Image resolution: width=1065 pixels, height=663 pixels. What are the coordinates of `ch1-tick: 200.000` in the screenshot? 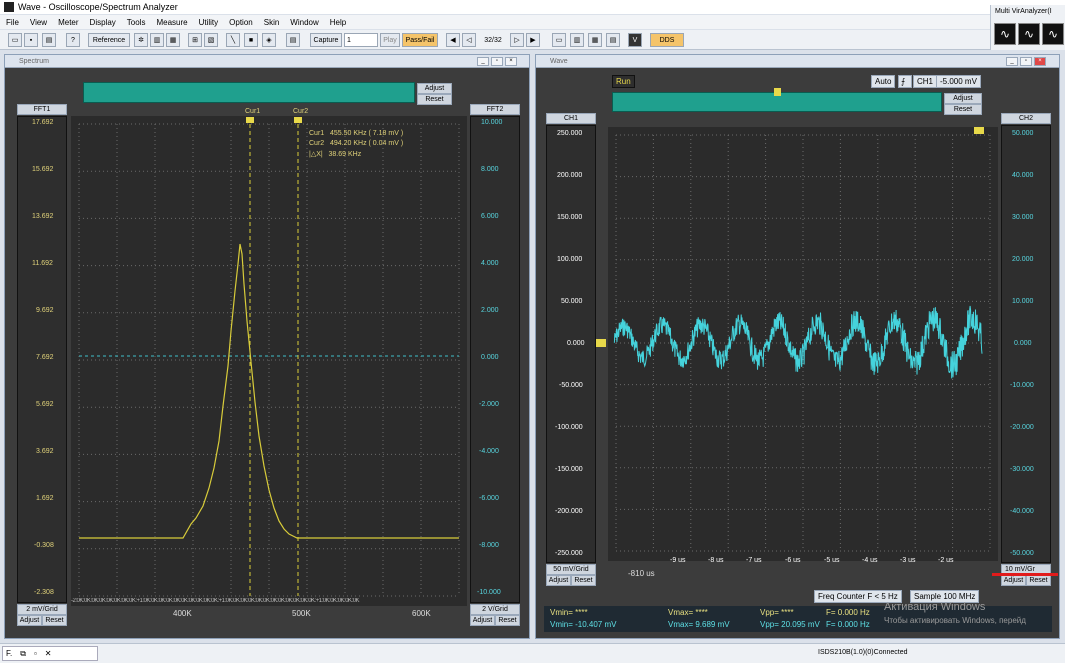 It's located at (570, 175).